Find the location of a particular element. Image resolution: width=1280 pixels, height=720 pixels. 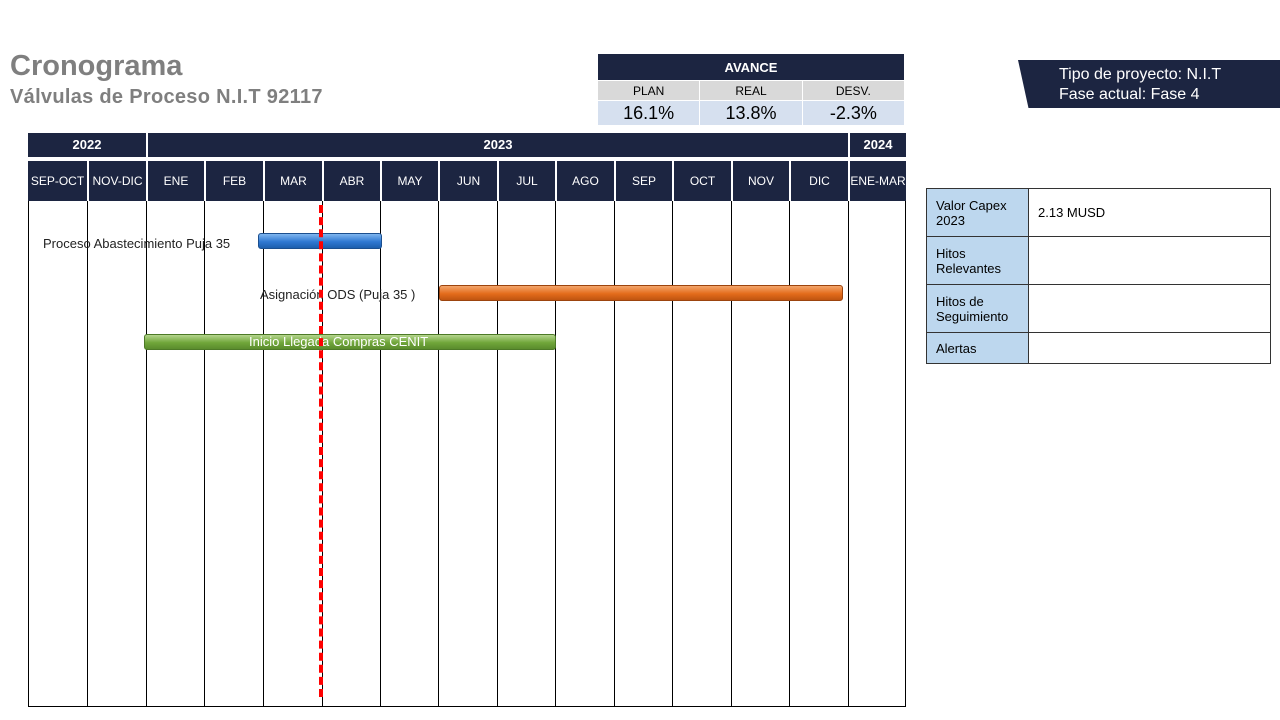

page-subtitle: Válvulas de Proceso N.I.T 92117 is located at coordinates (166, 97).